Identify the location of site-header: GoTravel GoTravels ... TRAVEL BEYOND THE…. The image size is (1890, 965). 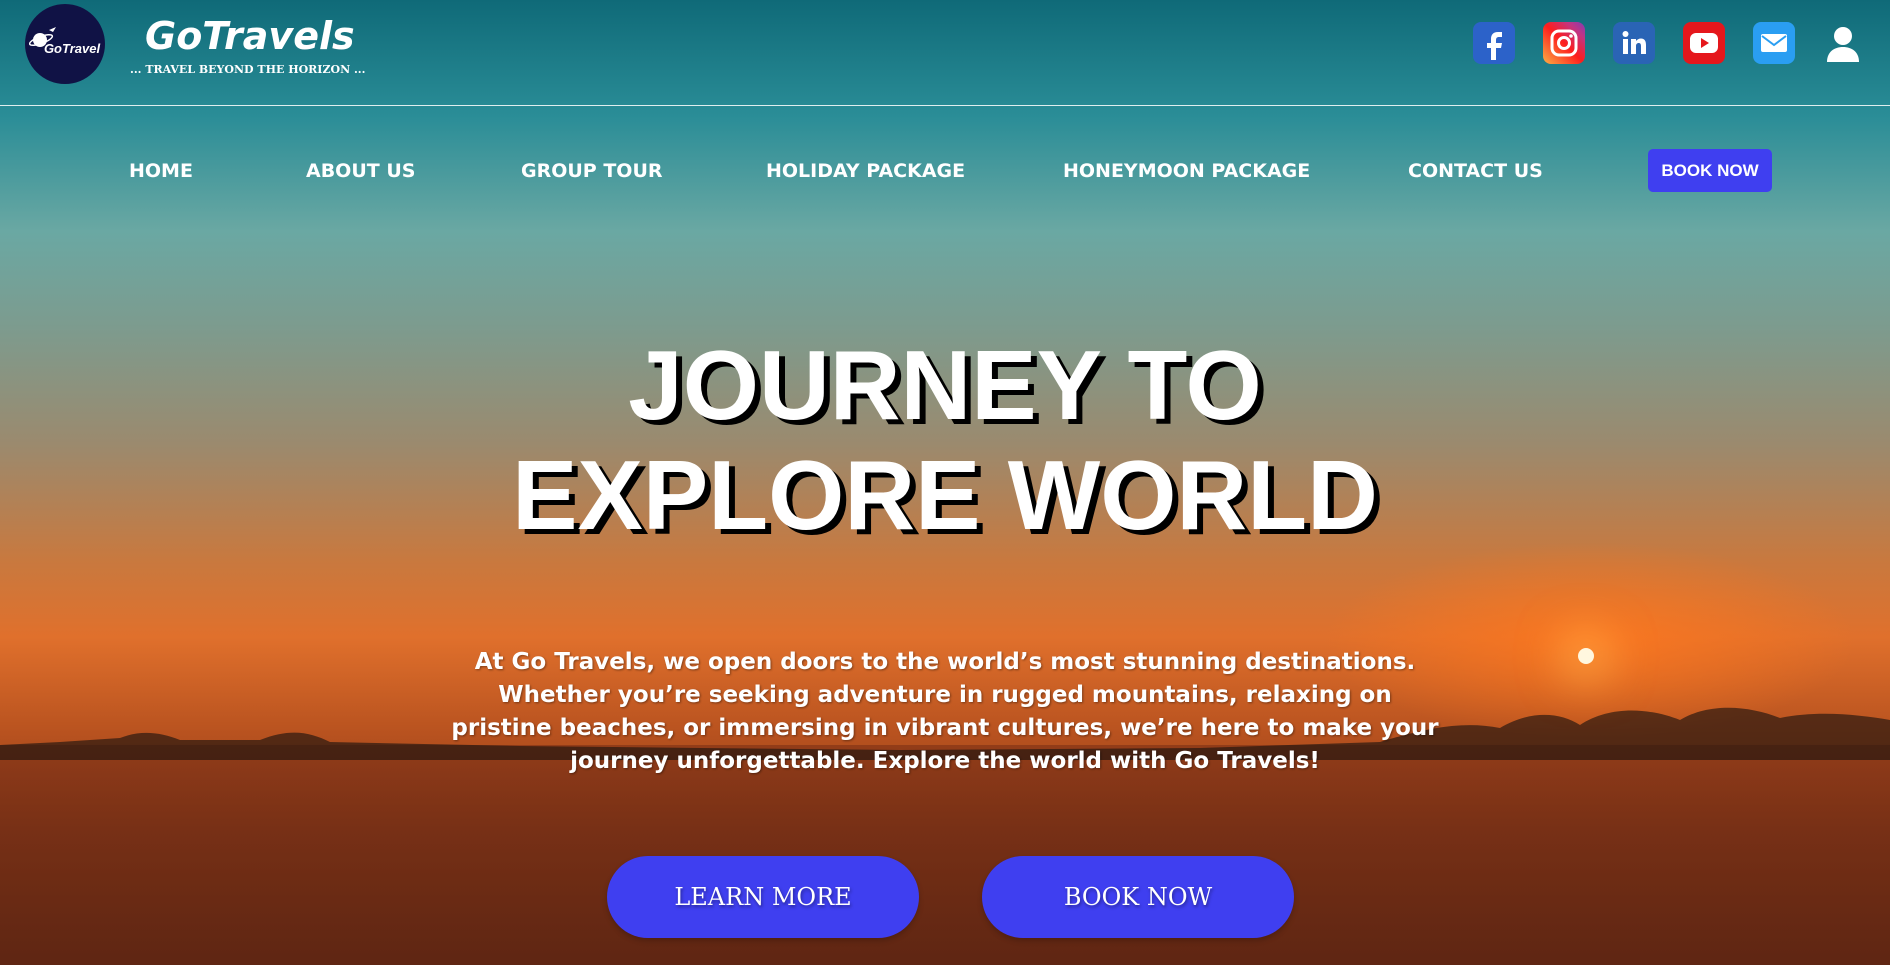
(945, 53).